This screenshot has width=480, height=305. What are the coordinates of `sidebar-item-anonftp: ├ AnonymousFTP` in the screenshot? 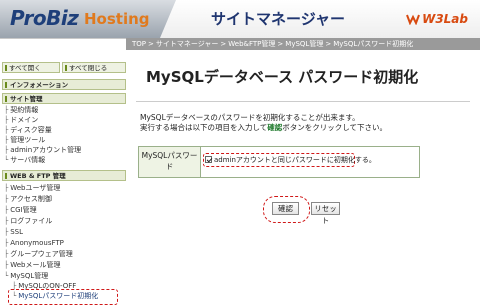 It's located at (34, 243).